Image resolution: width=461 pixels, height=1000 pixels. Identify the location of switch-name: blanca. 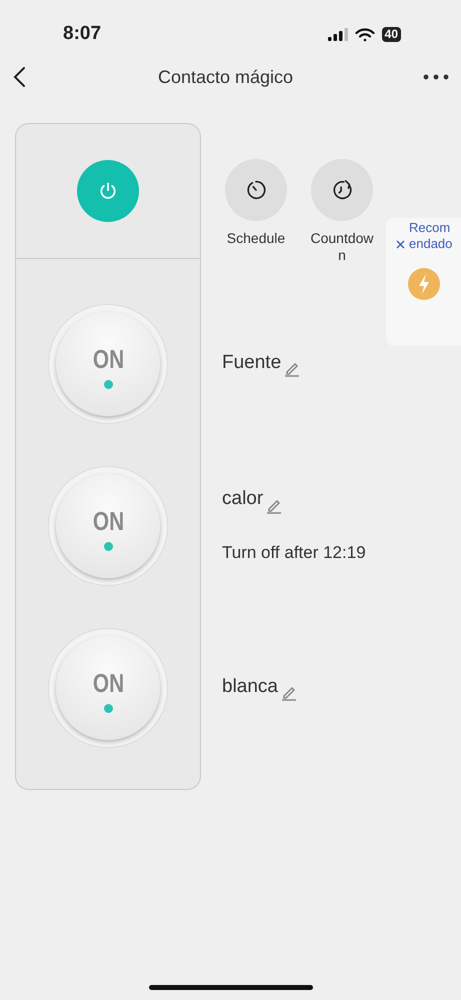
(250, 686).